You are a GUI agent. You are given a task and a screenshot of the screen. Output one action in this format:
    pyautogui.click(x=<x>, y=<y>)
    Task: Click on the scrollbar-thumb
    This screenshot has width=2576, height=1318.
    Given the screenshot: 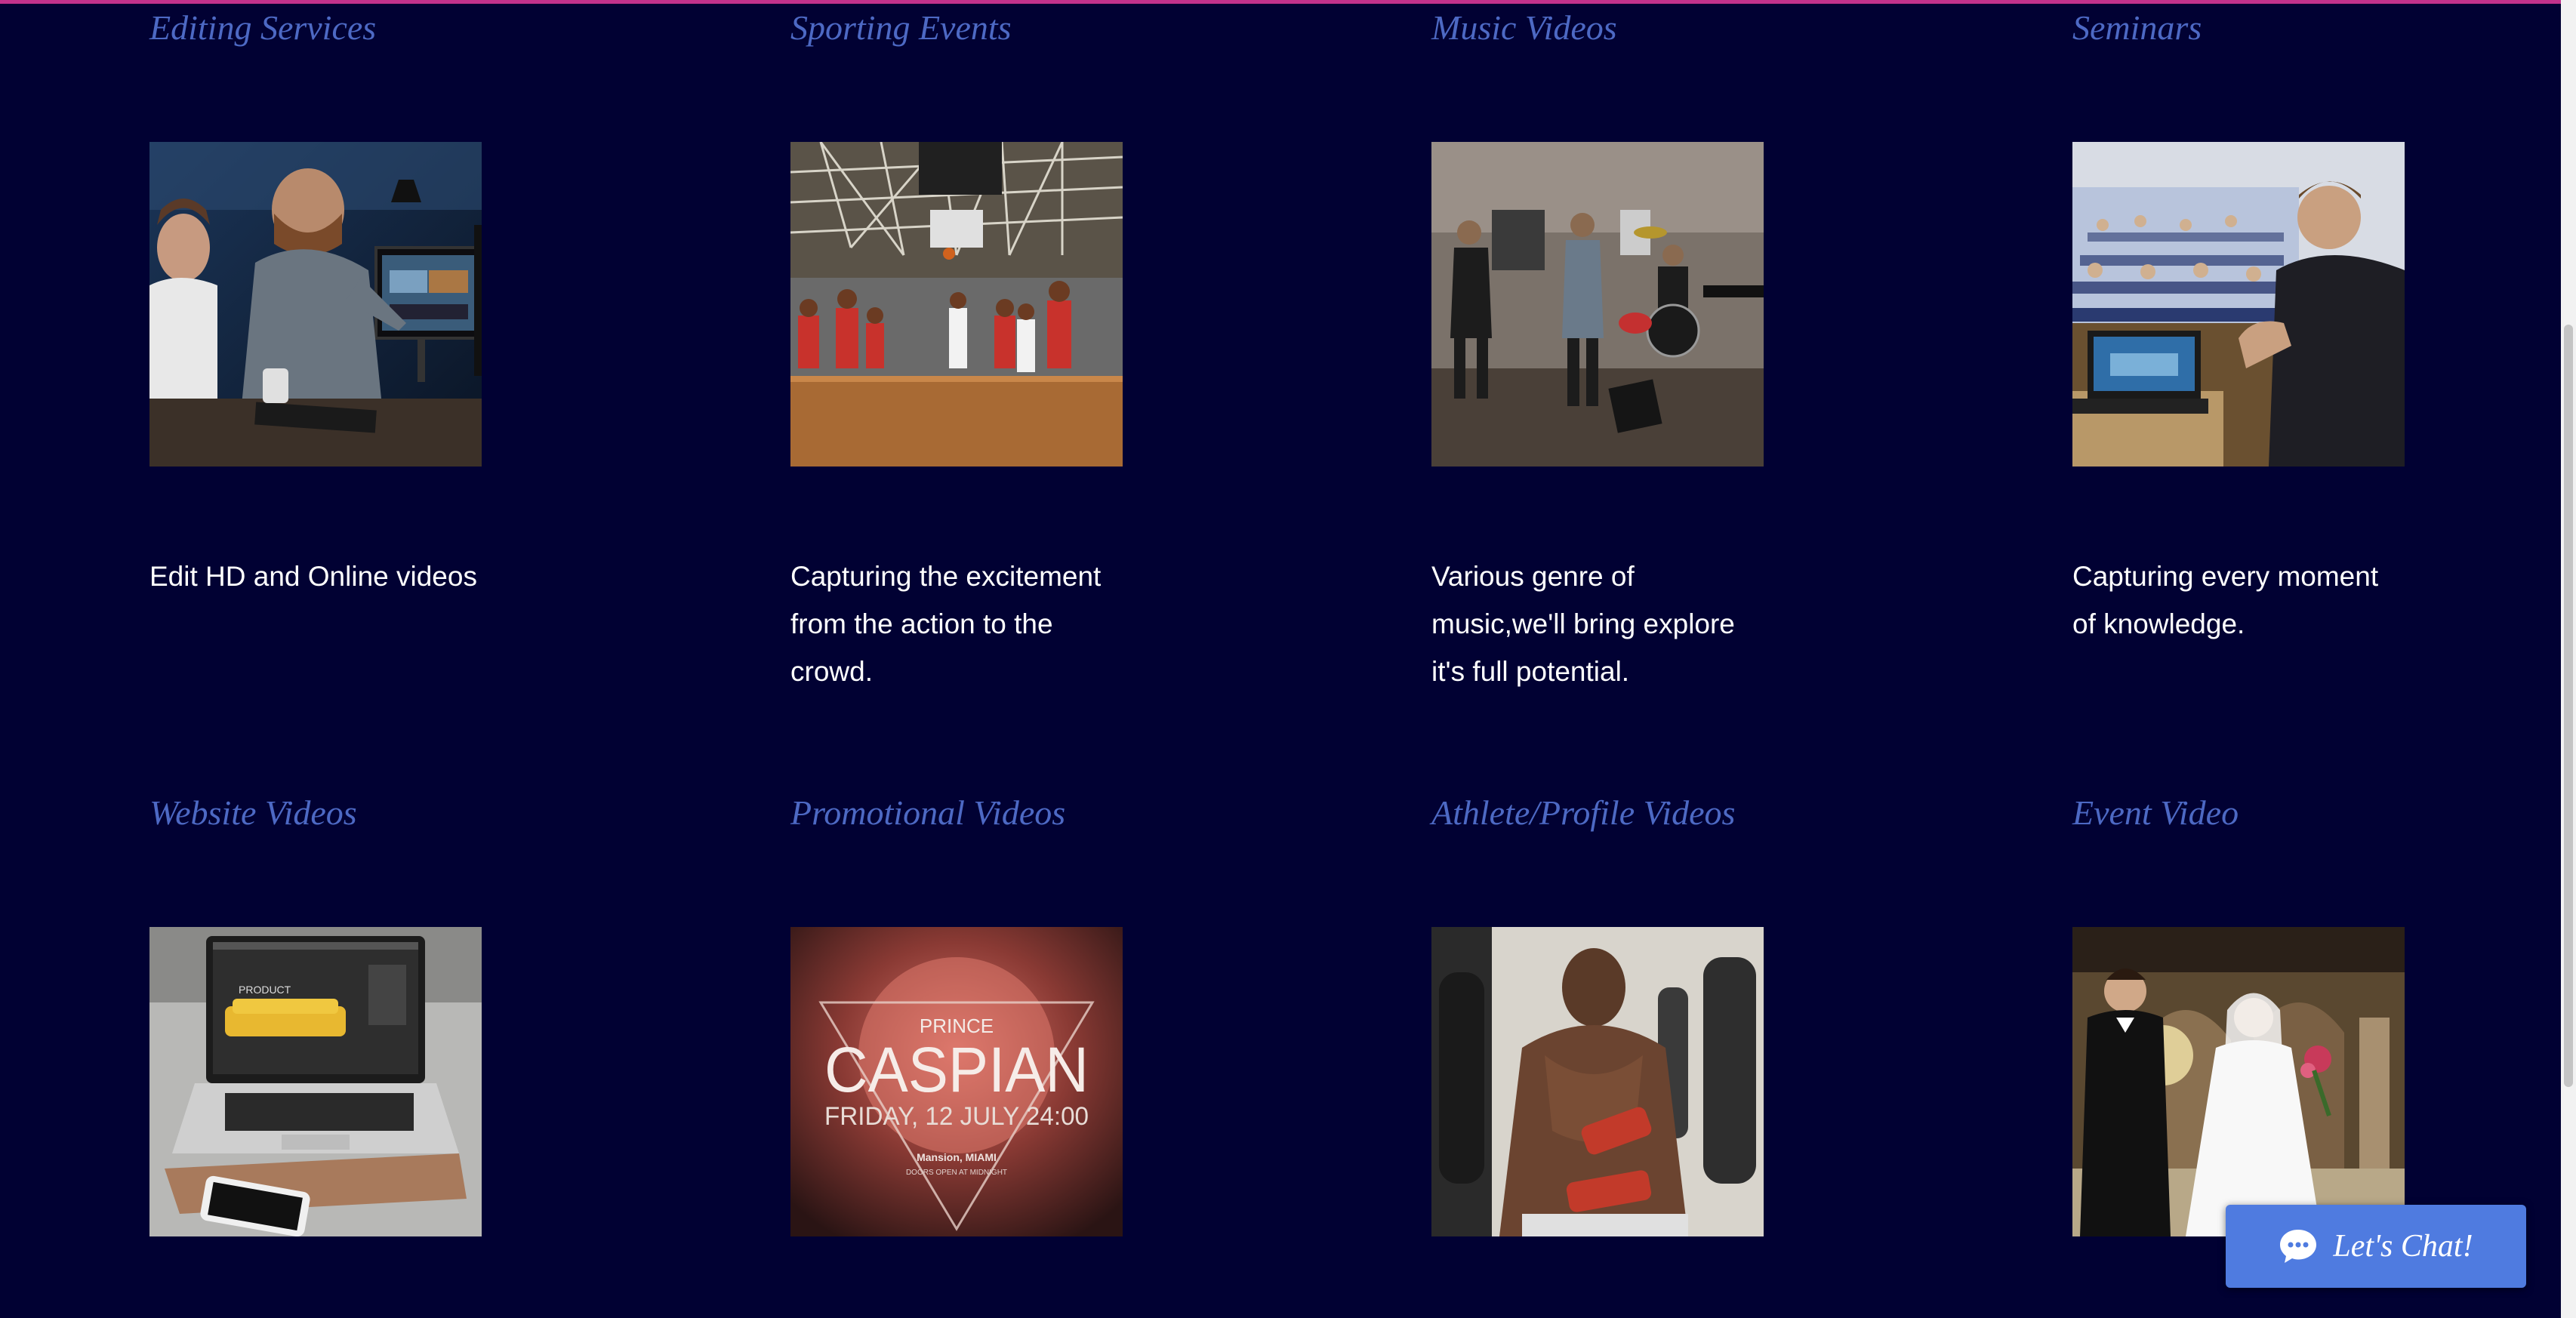 What is the action you would take?
    pyautogui.click(x=2568, y=706)
    